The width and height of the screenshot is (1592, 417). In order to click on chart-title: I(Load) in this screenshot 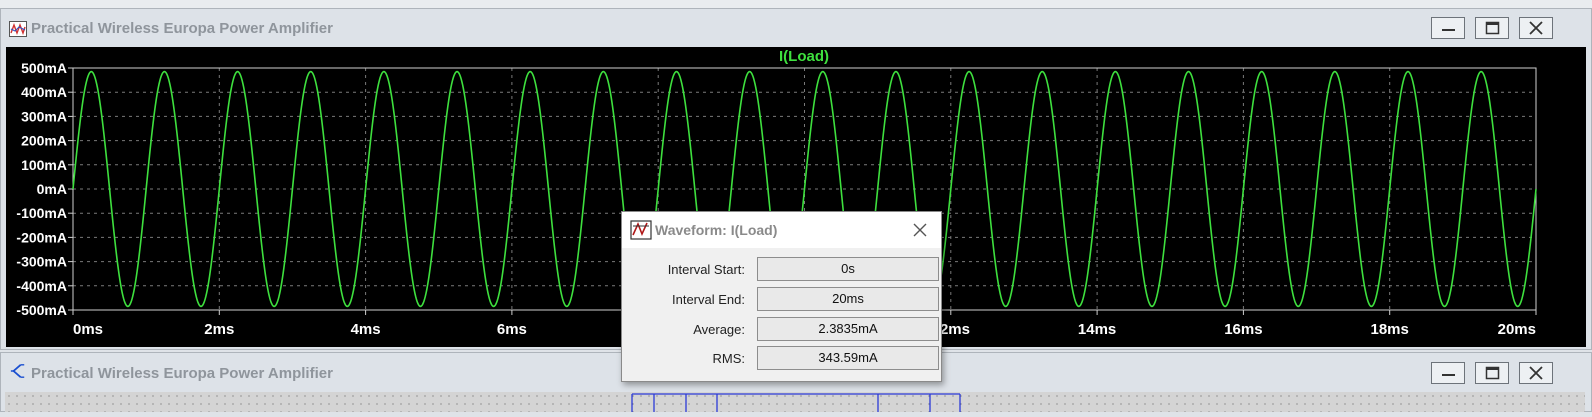, I will do `click(804, 56)`.